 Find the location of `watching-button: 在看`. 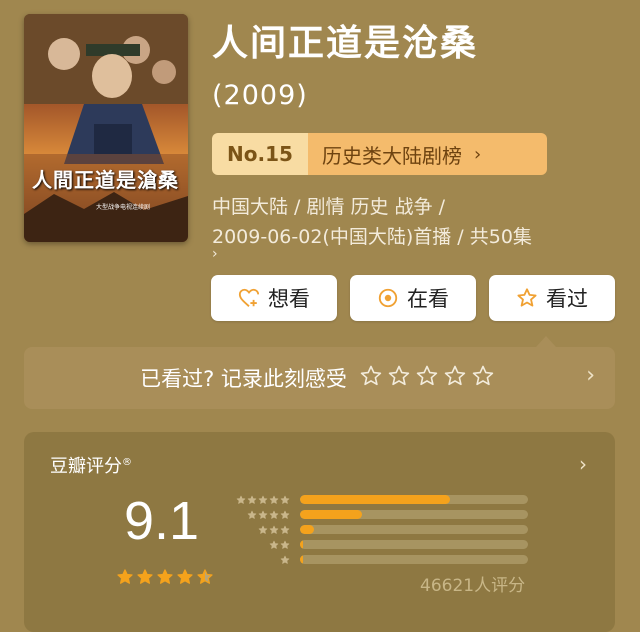

watching-button: 在看 is located at coordinates (413, 298).